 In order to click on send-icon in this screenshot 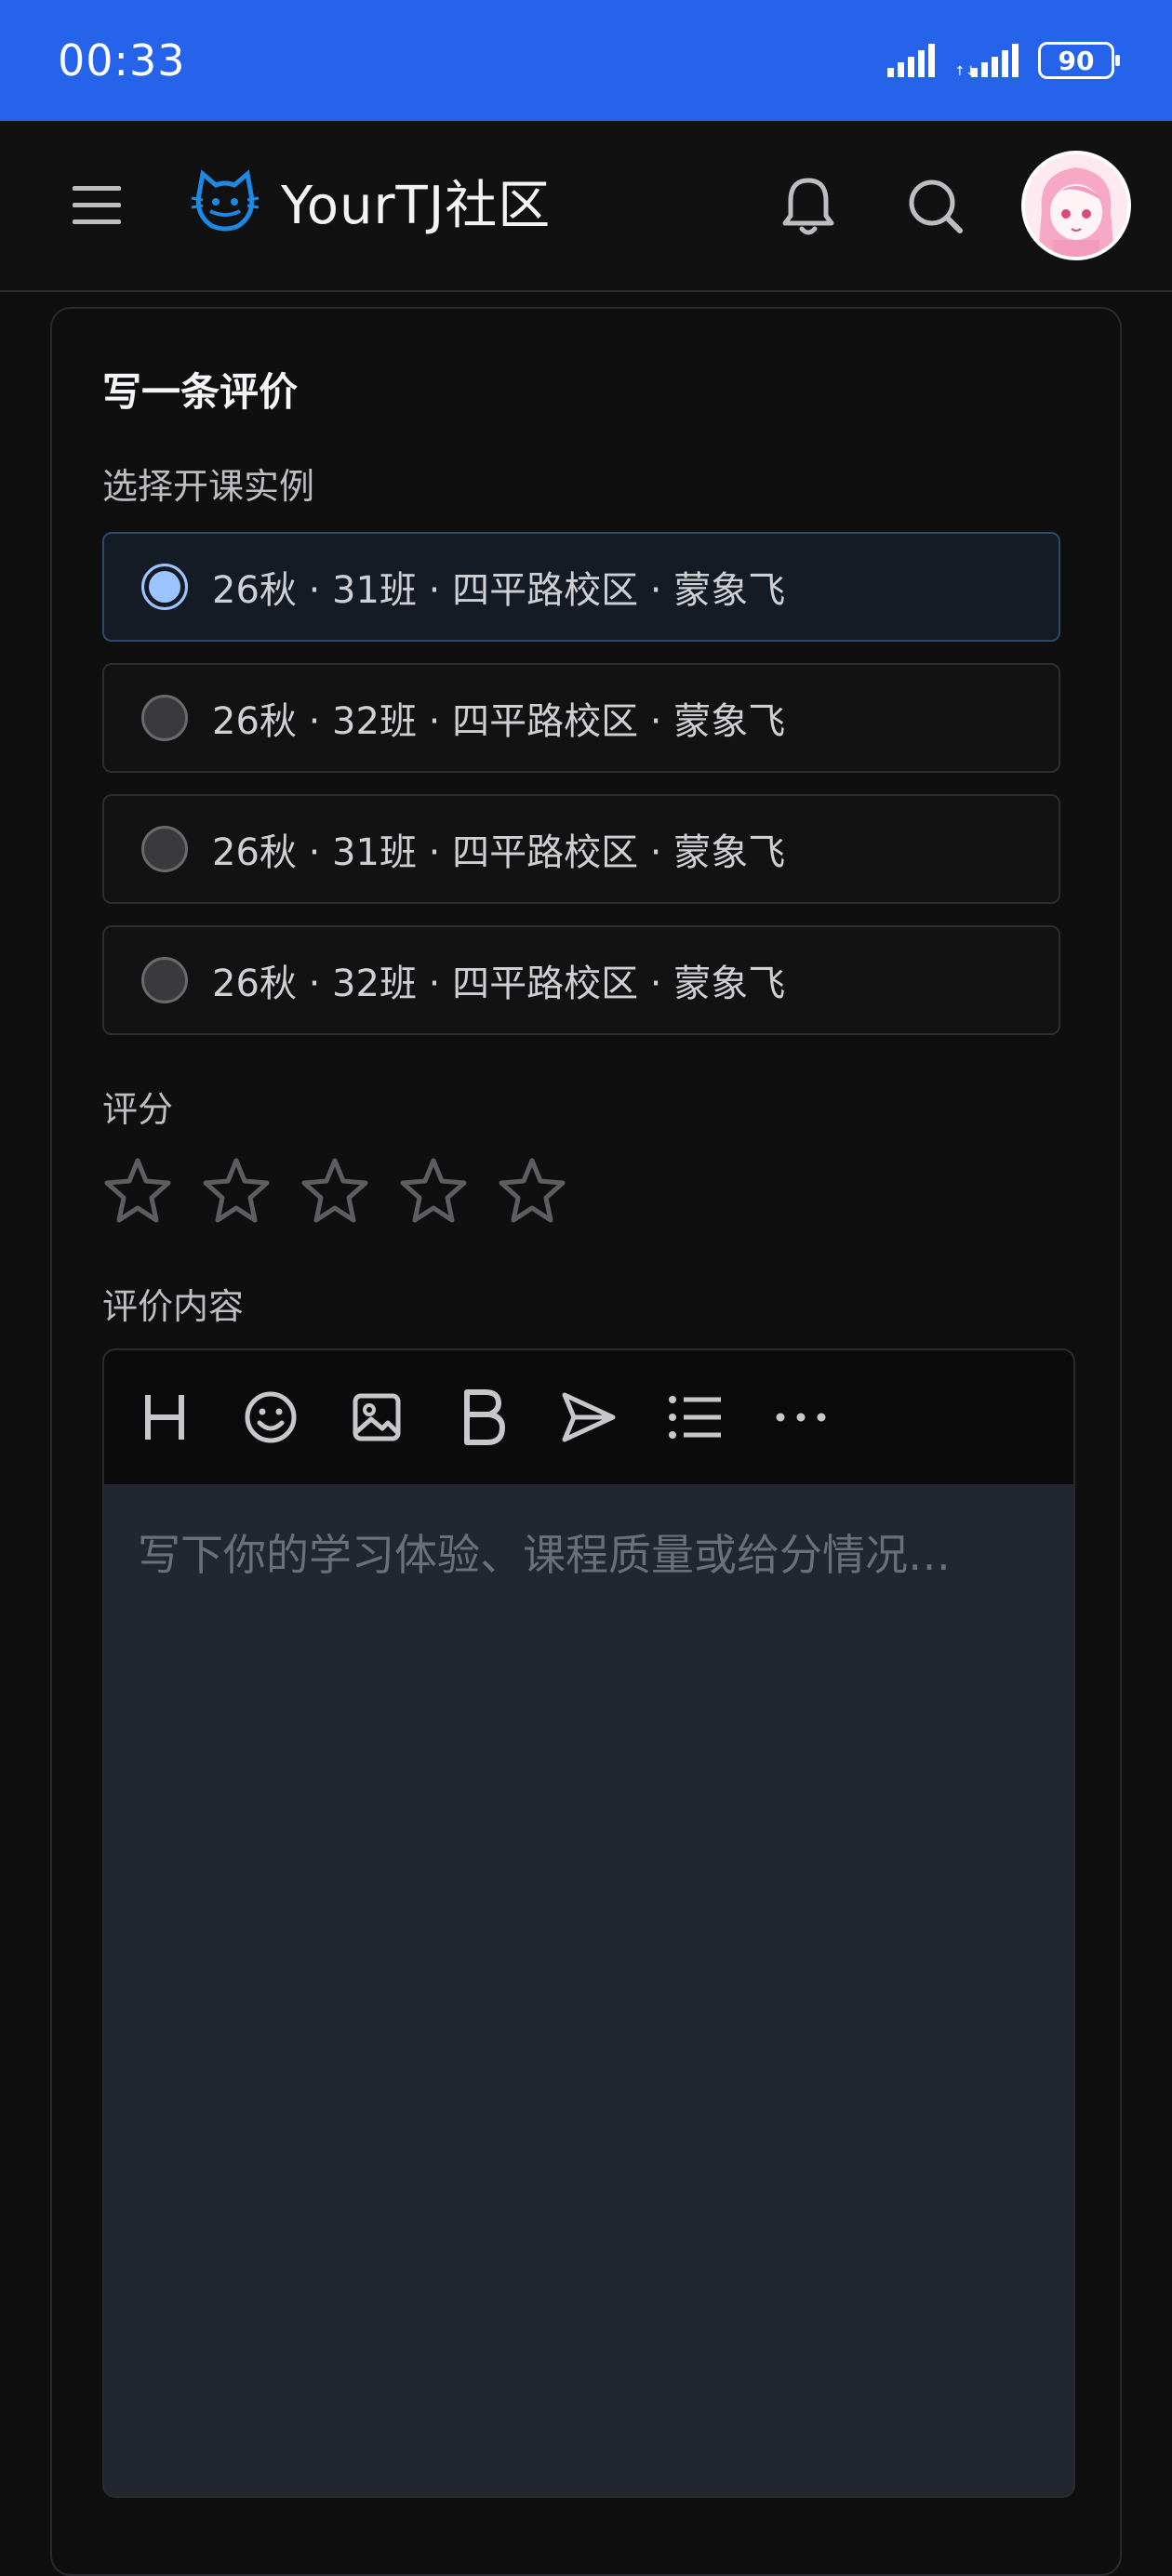, I will do `click(589, 1417)`.